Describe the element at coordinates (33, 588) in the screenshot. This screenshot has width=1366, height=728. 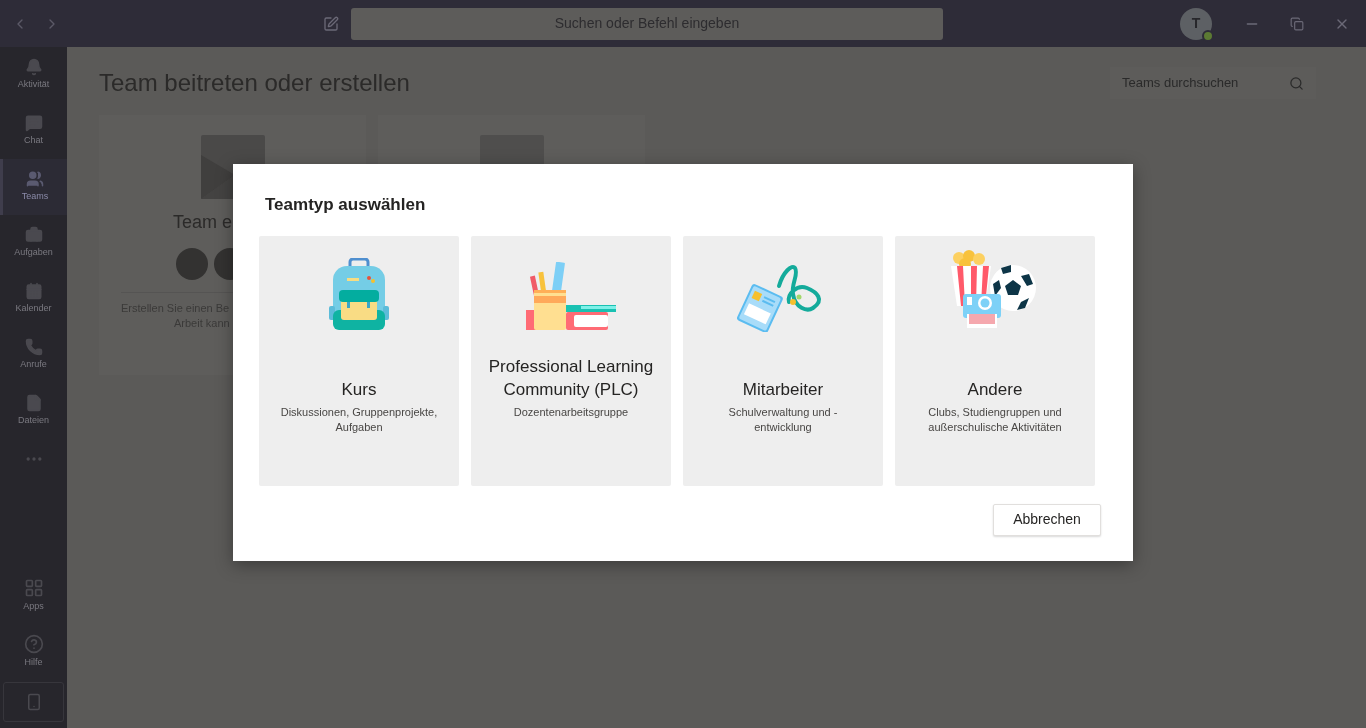
I see `apps-icon` at that location.